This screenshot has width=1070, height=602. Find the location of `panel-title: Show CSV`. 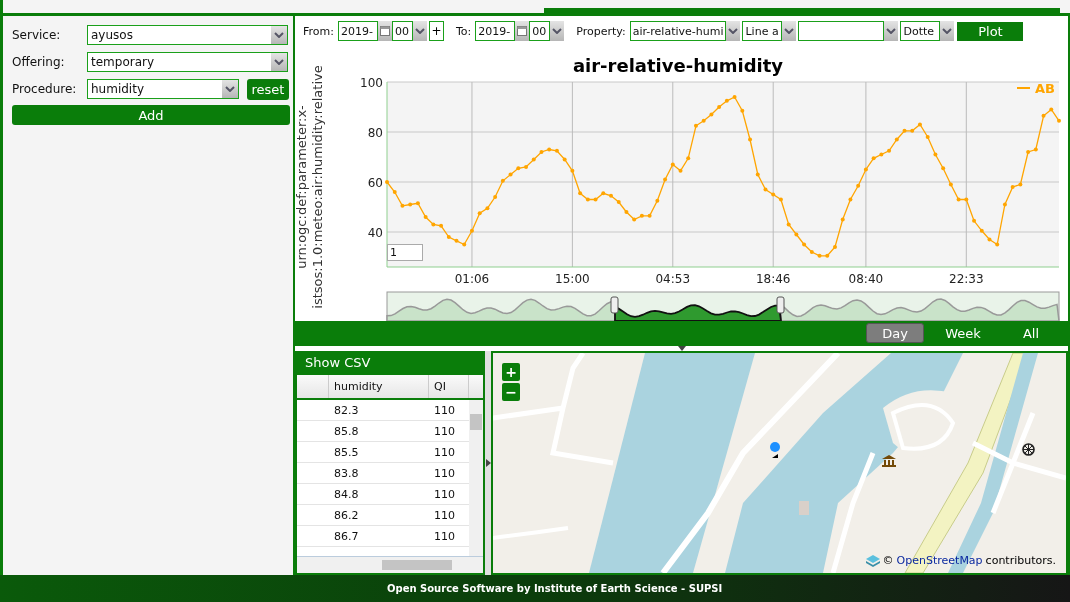

panel-title: Show CSV is located at coordinates (390, 363).